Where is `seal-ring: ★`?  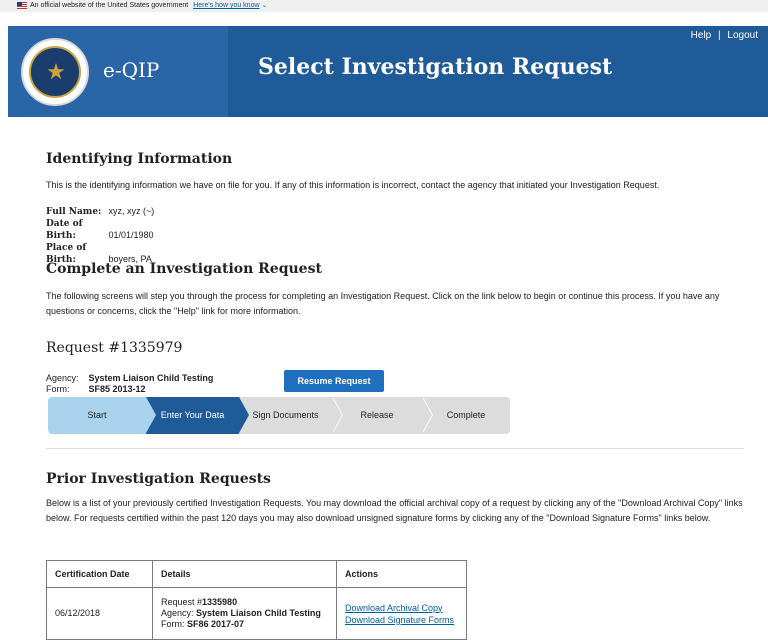
seal-ring: ★ is located at coordinates (55, 72).